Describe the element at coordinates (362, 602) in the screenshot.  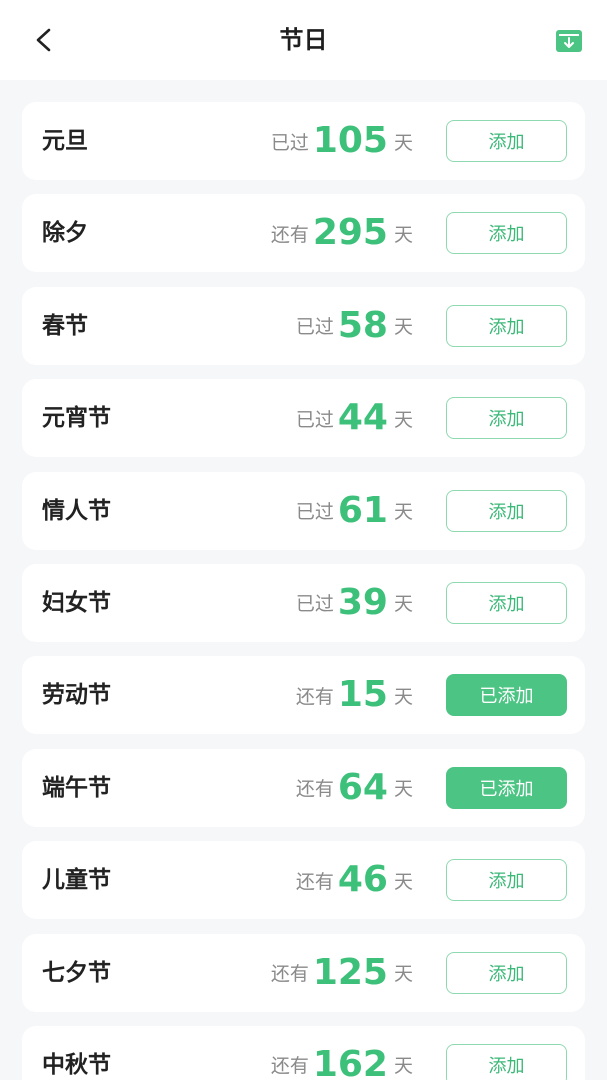
I see `day-number: 39` at that location.